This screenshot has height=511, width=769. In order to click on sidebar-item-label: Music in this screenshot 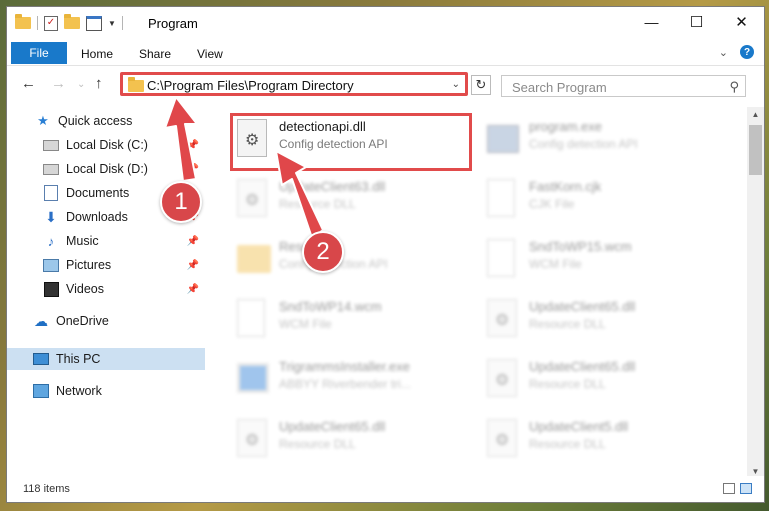, I will do `click(82, 241)`.